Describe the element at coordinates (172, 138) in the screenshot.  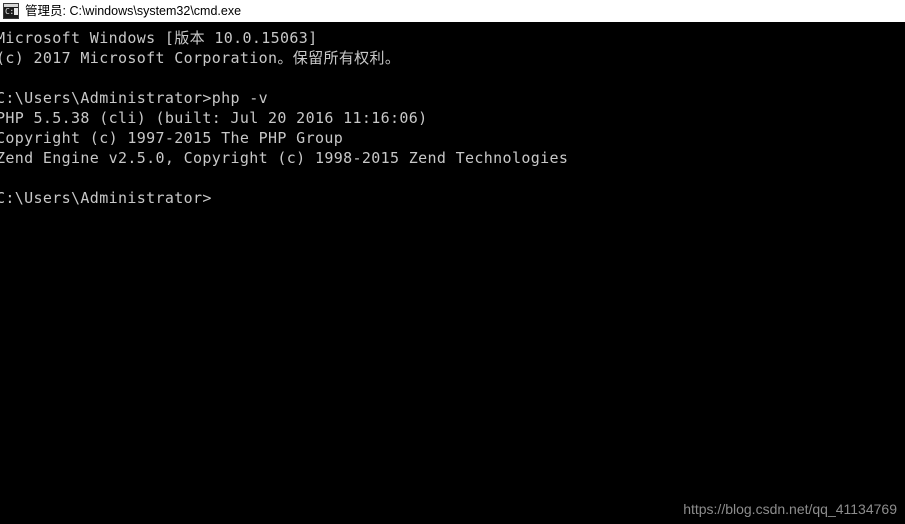
I see `console-line: Copyright (c) 1997-2015 The PHP Group` at that location.